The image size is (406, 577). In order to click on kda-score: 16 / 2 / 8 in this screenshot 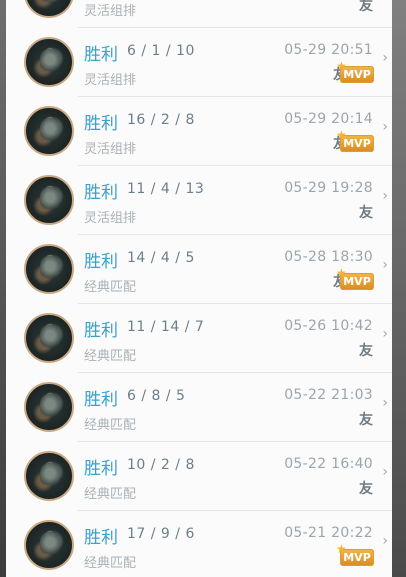, I will do `click(161, 120)`.